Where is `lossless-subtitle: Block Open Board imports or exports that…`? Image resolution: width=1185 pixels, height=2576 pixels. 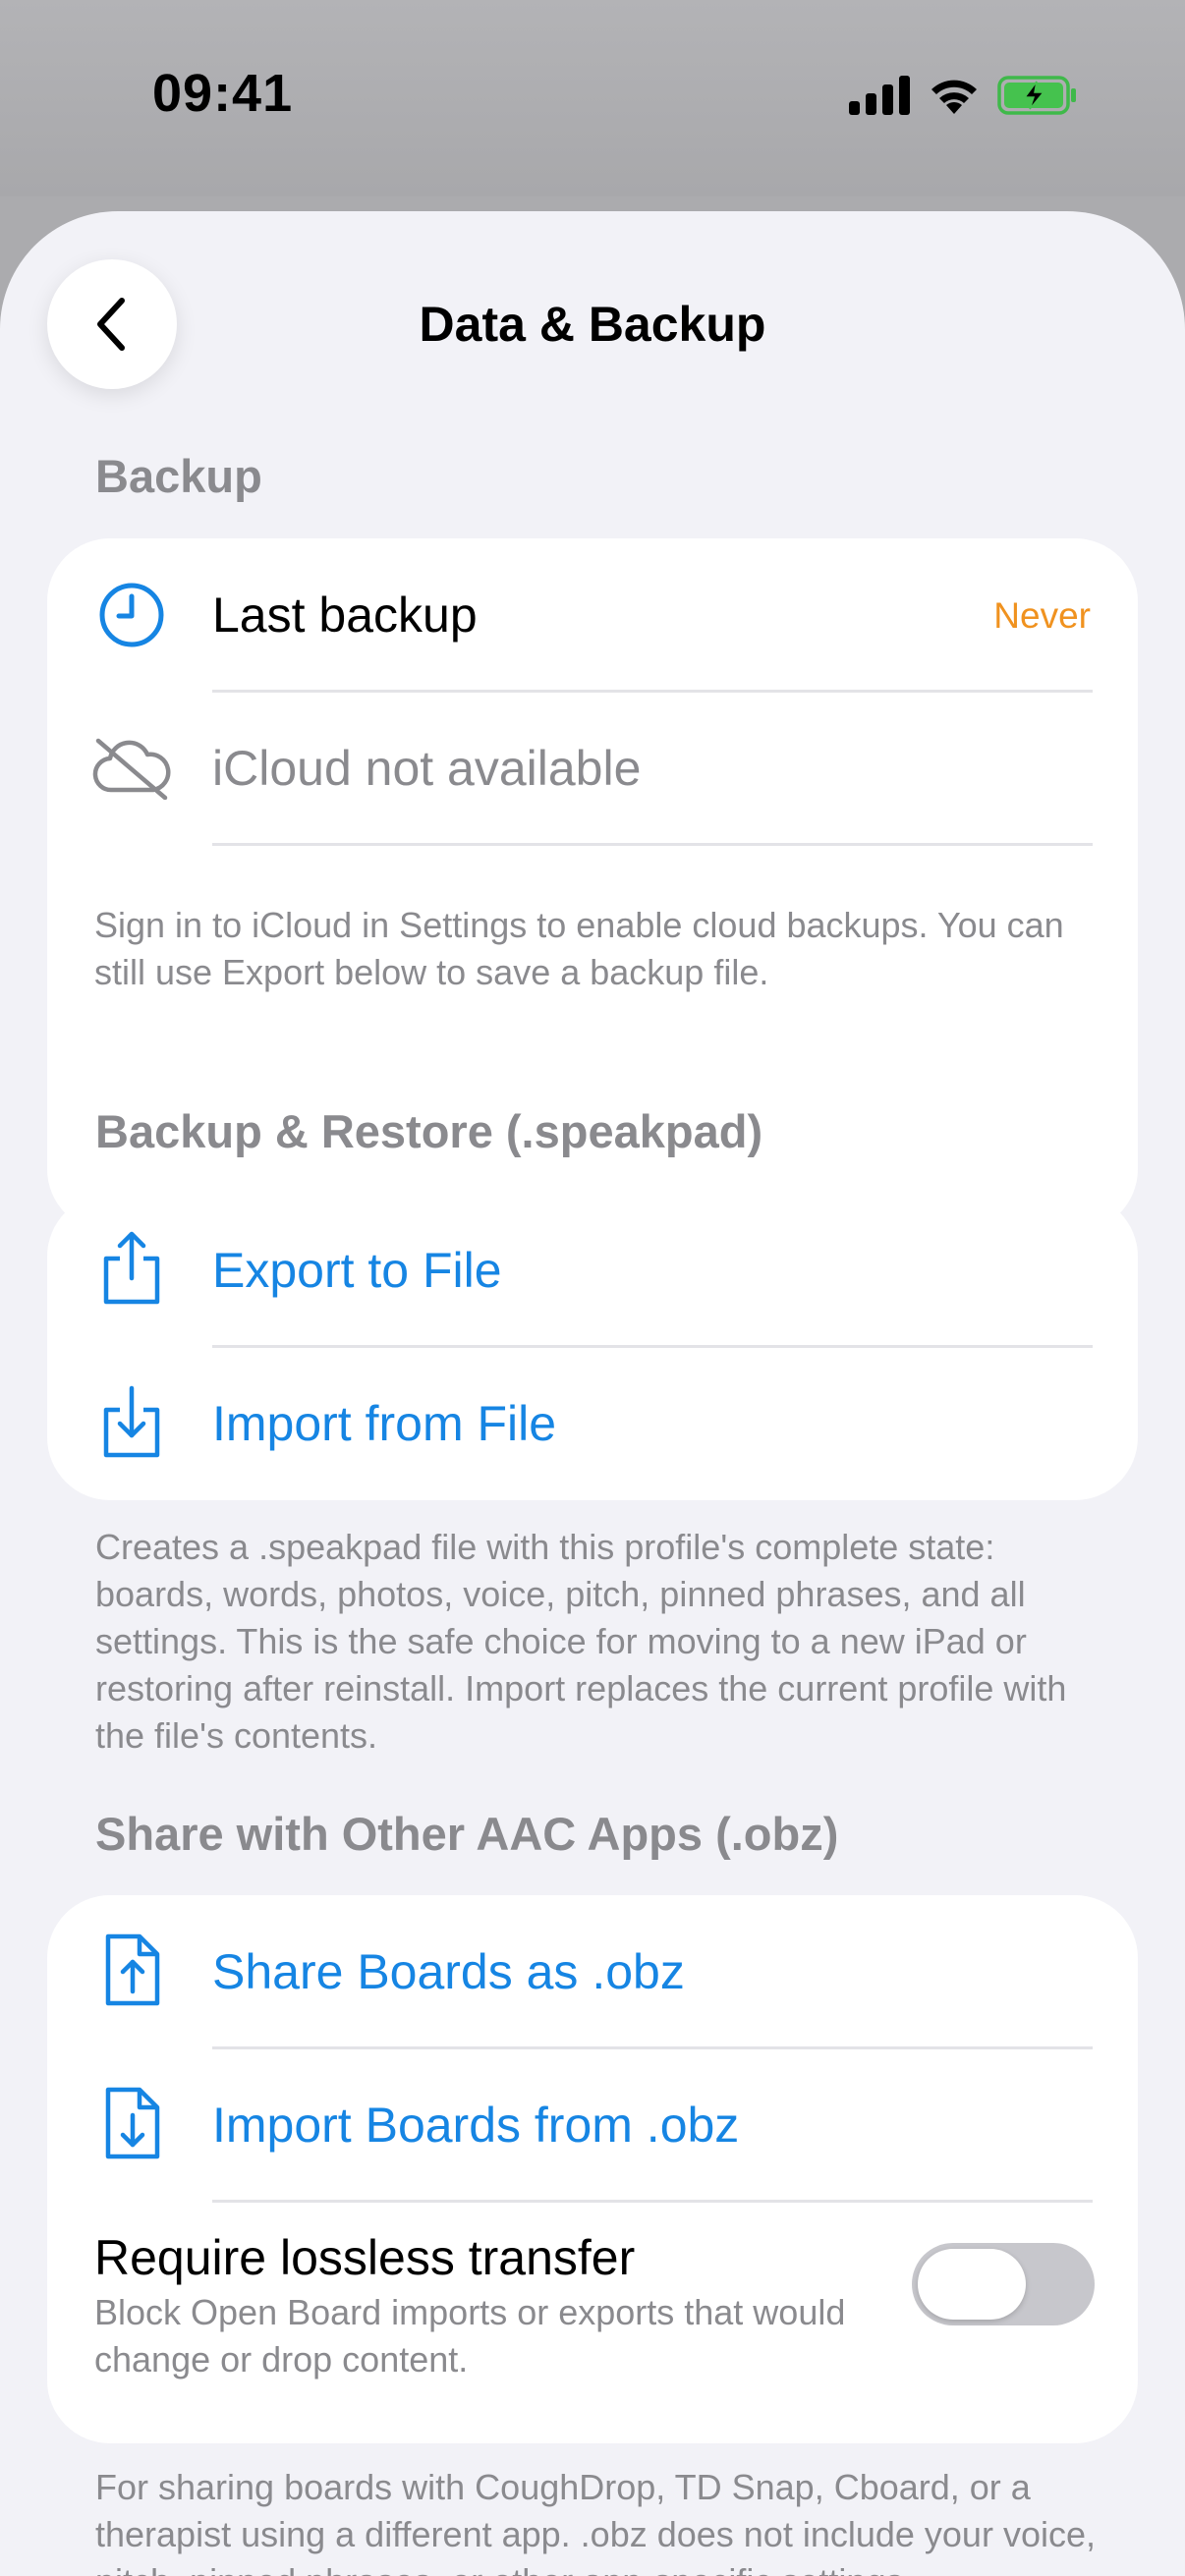 lossless-subtitle: Block Open Board imports or exports that… is located at coordinates (470, 2336).